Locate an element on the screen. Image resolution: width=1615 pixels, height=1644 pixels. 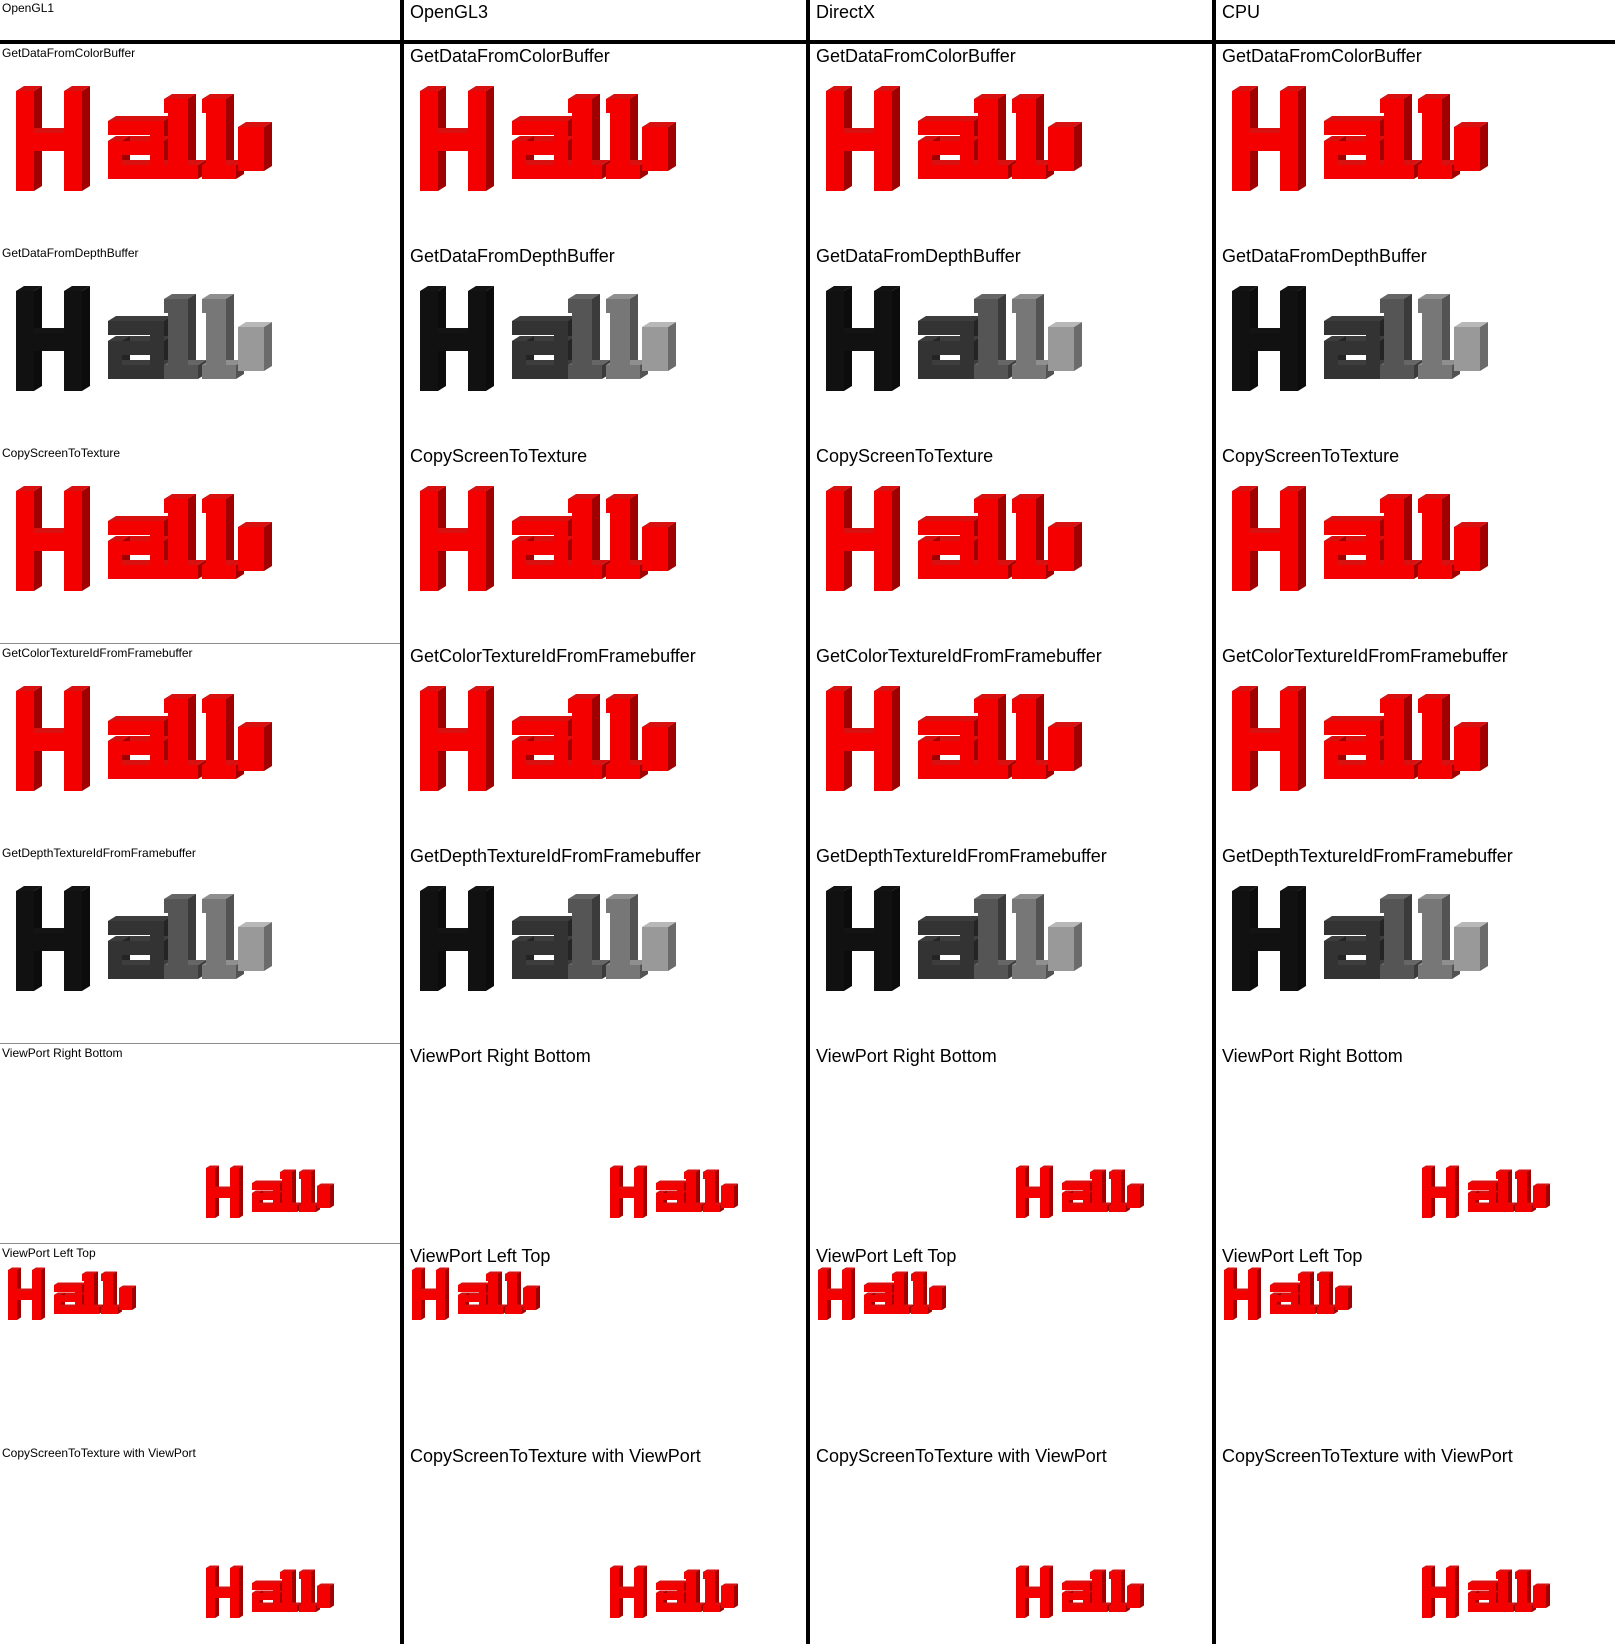
column-header-opengl3: OpenGL3 is located at coordinates (449, 12).